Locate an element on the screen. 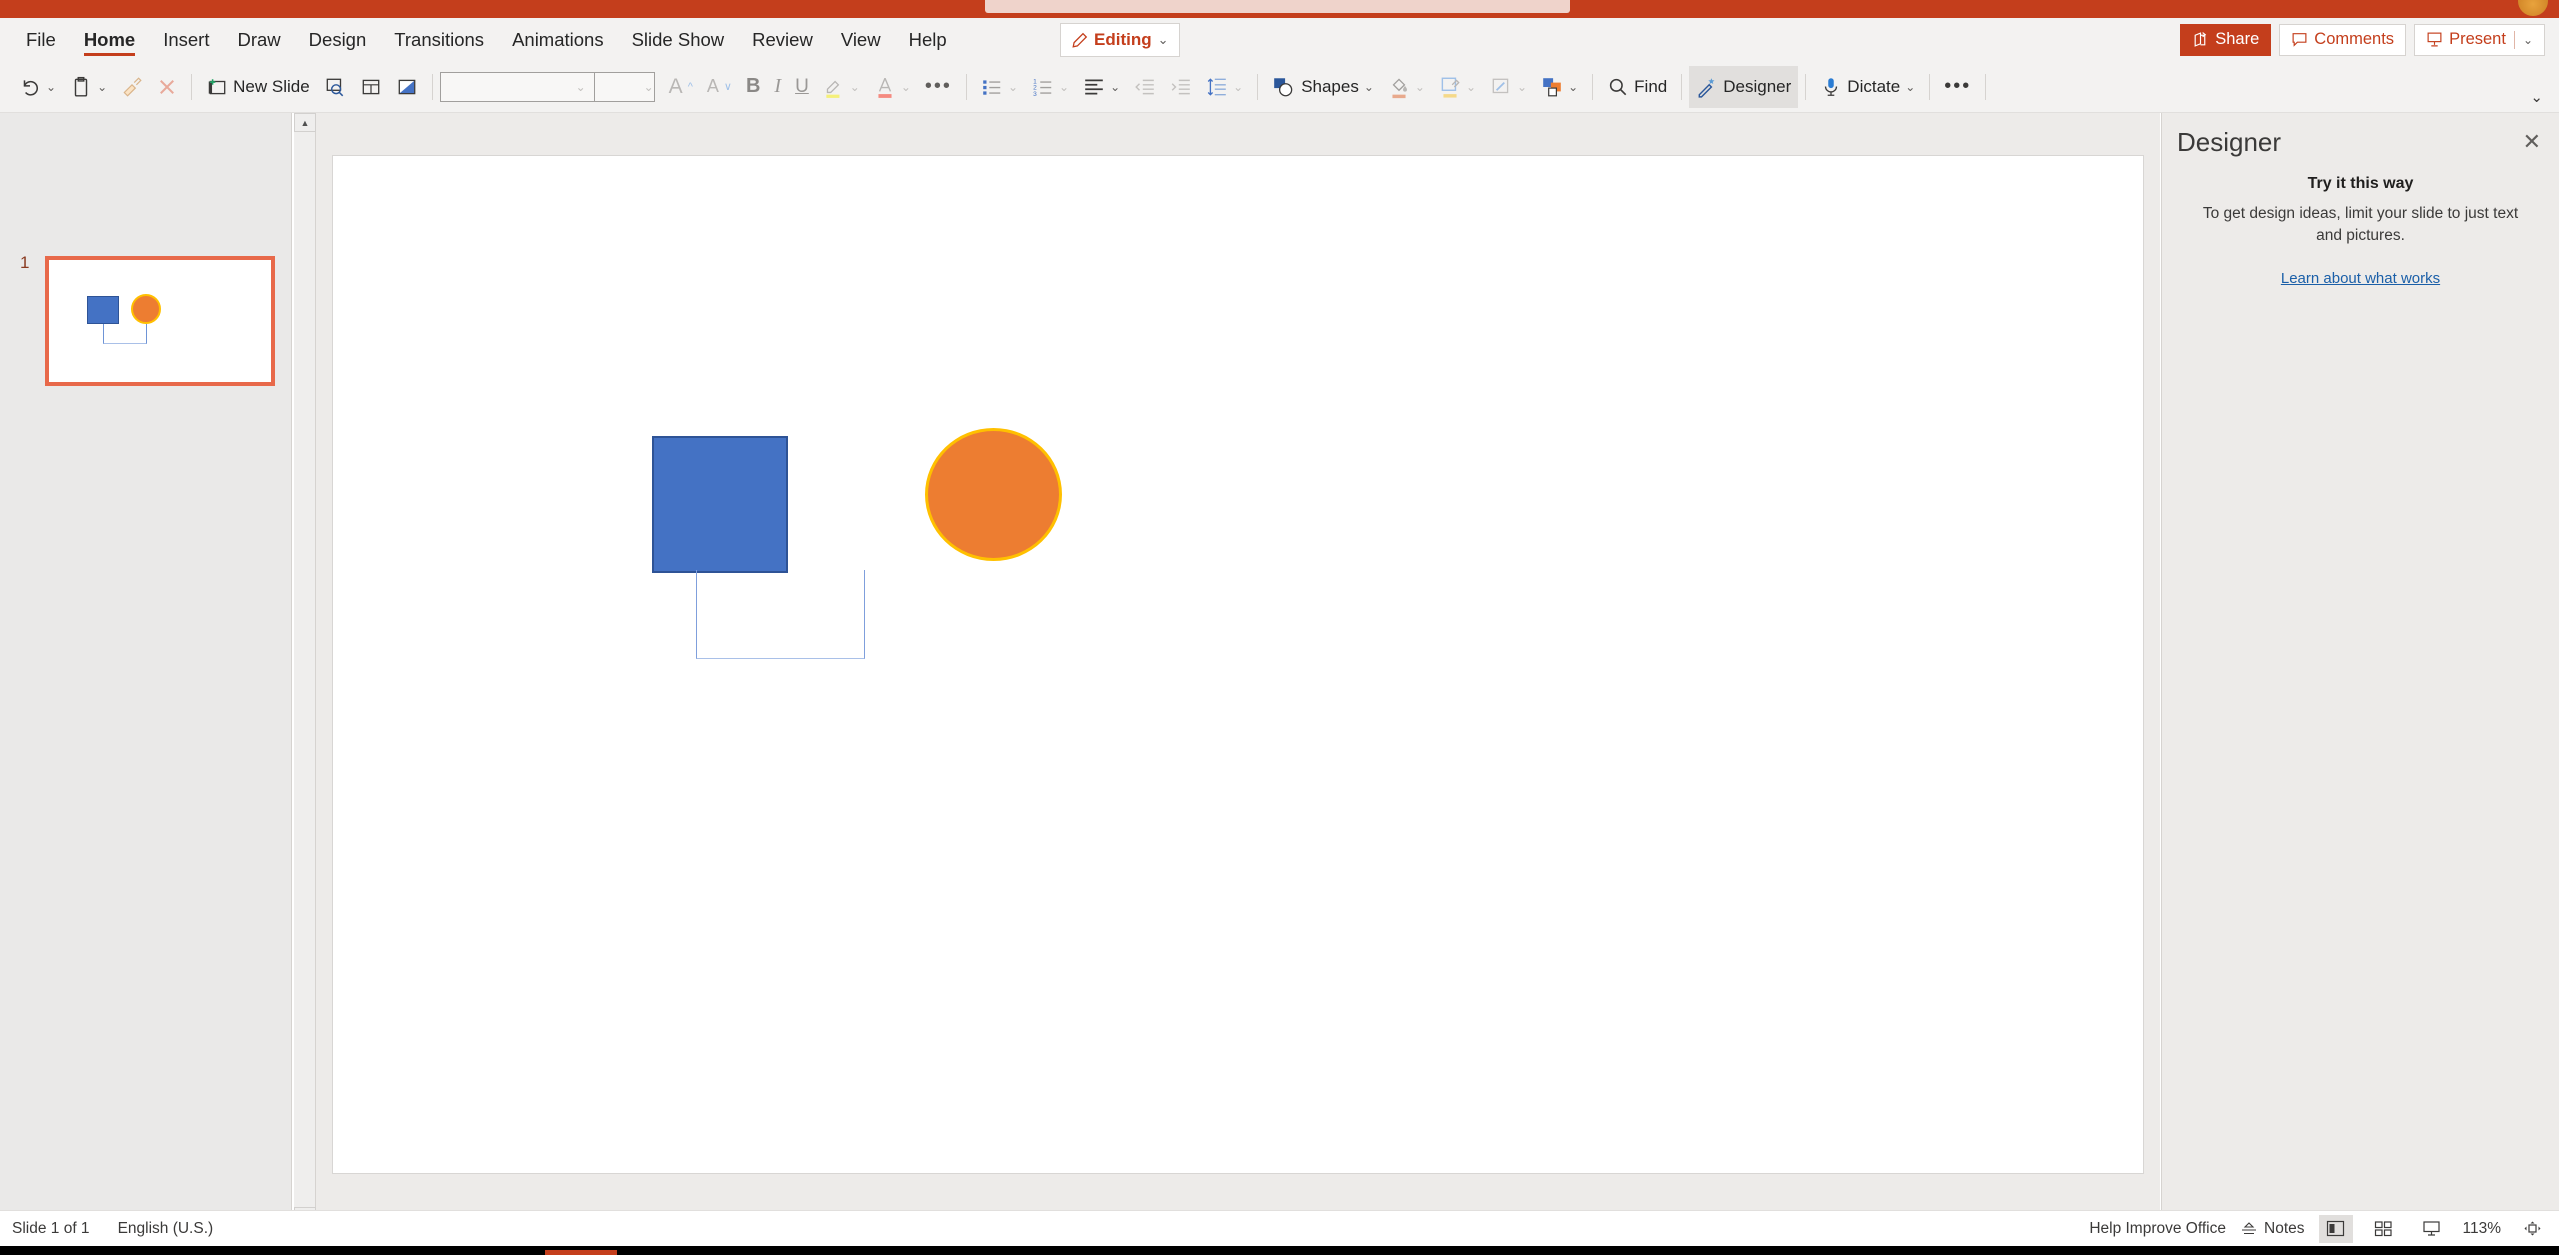 This screenshot has height=1255, width=2559. reading-view-button is located at coordinates (2432, 1229).